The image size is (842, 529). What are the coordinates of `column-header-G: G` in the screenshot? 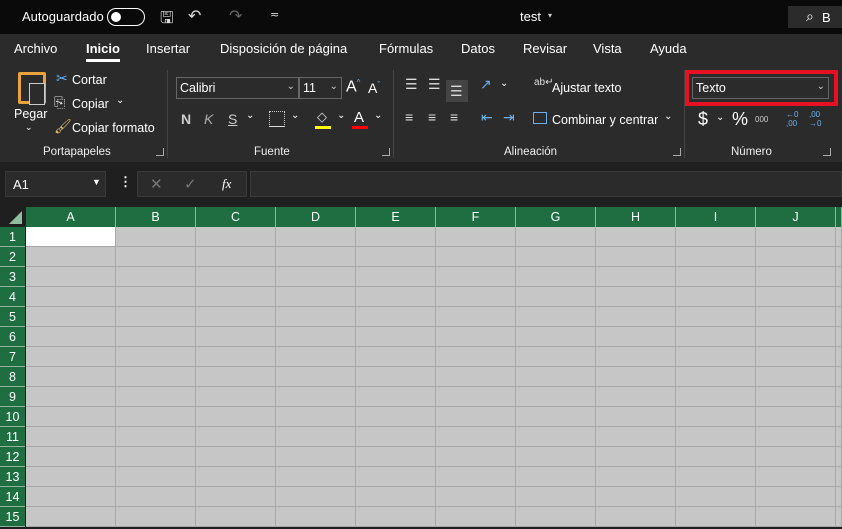 It's located at (556, 217).